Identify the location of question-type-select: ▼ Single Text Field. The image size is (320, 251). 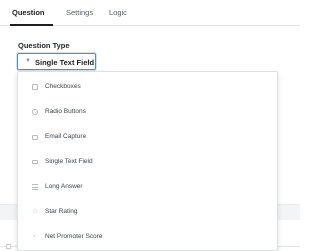
(56, 61).